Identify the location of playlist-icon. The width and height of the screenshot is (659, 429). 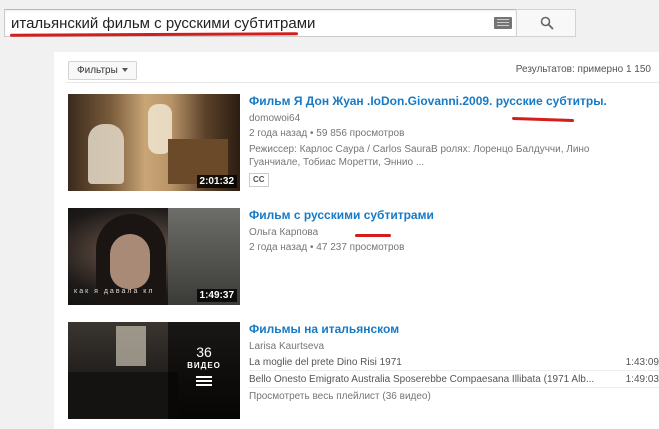
(204, 377).